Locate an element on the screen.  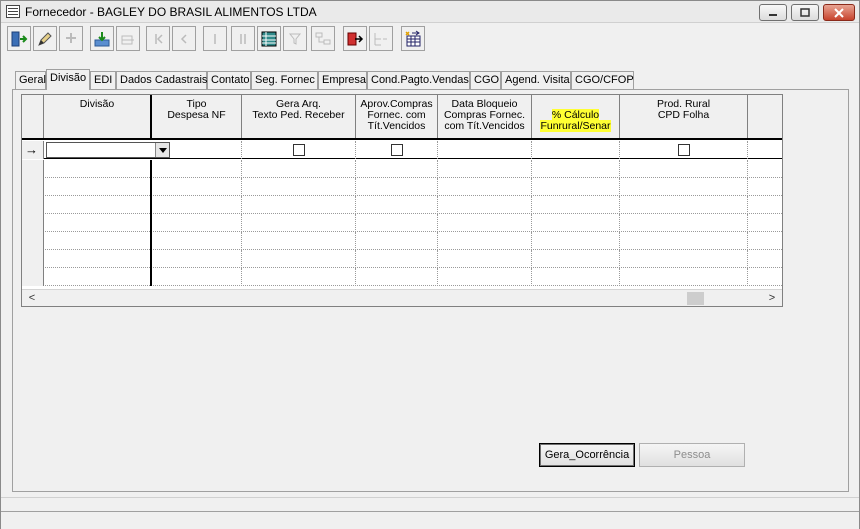
app-icon is located at coordinates (13, 11).